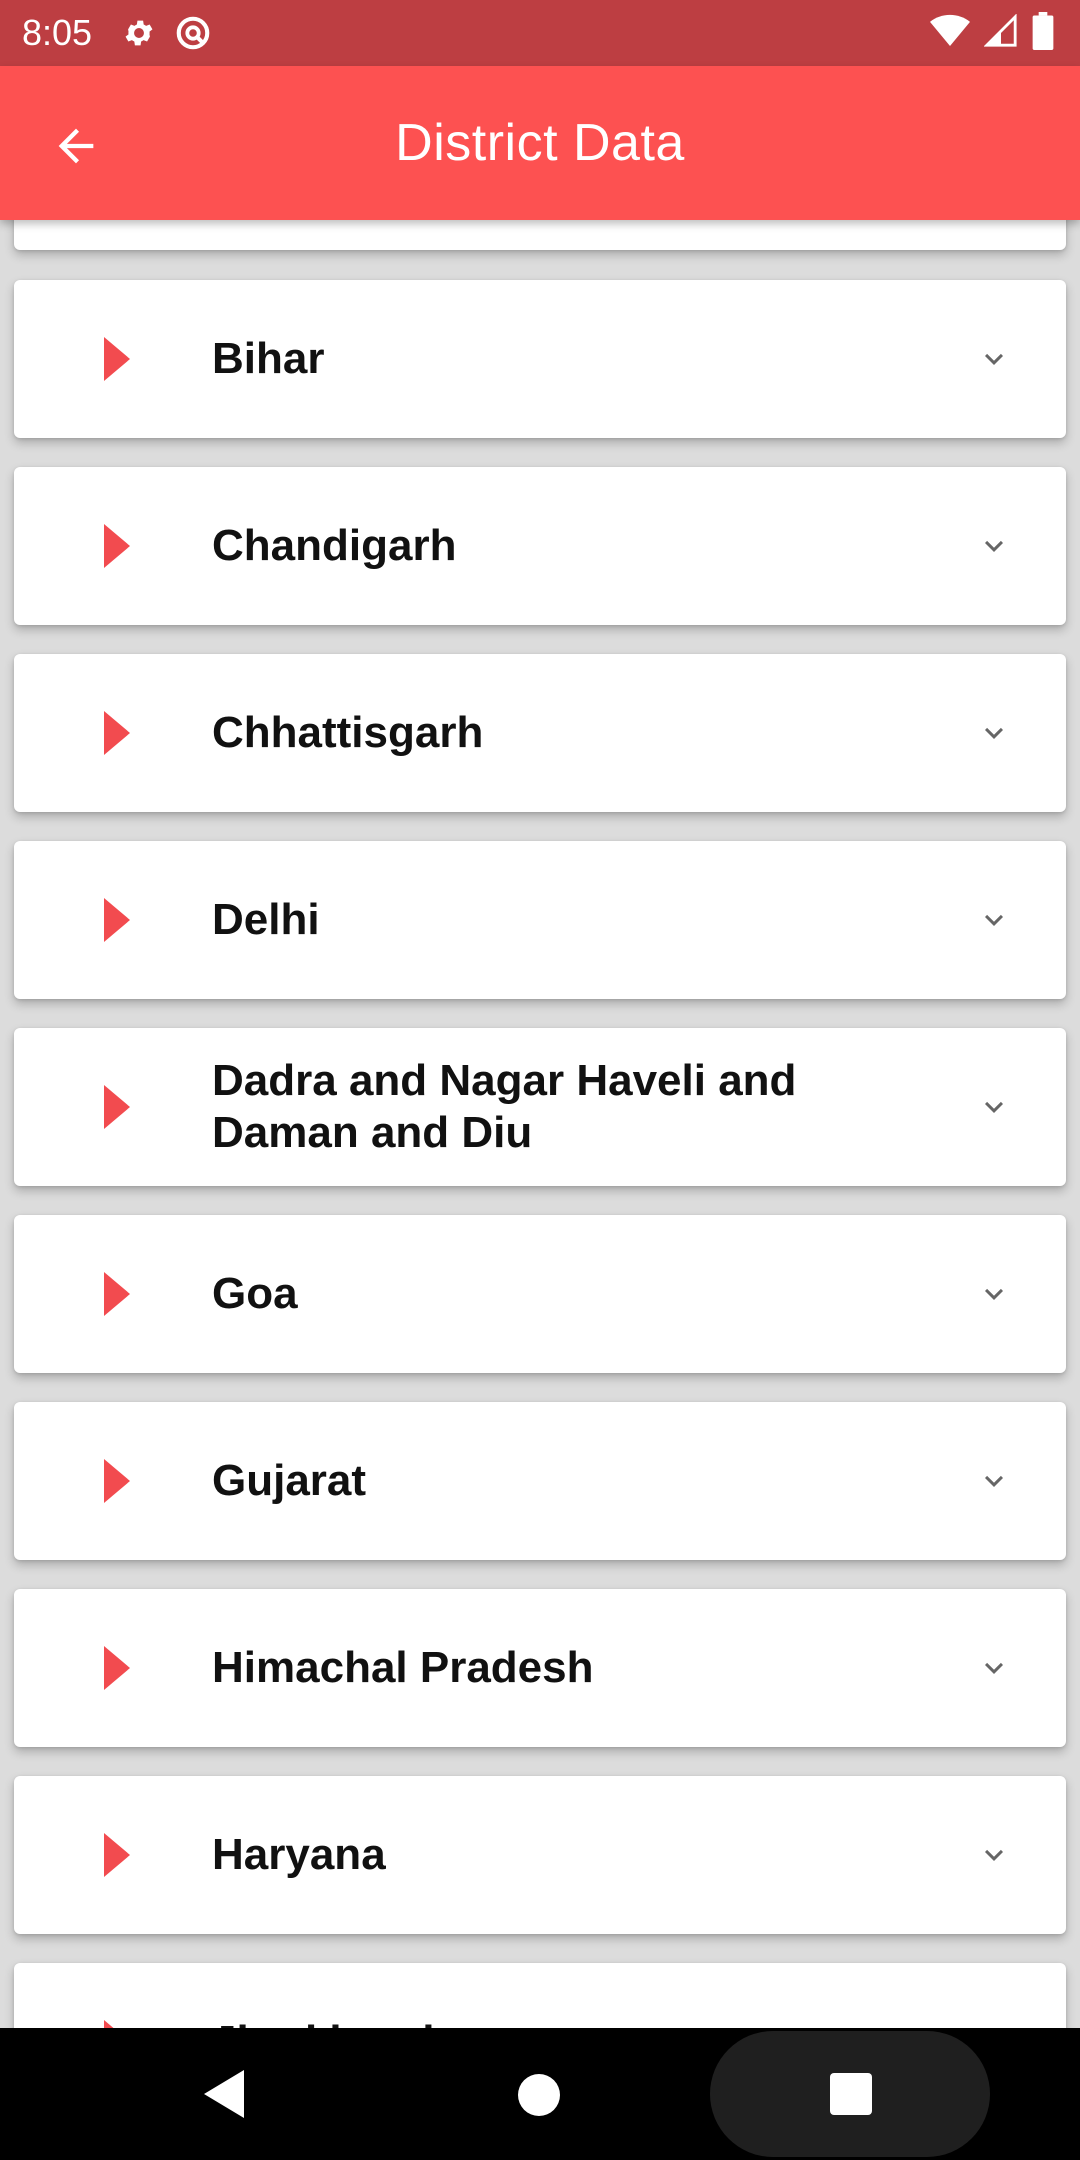 Image resolution: width=1080 pixels, height=2160 pixels. Describe the element at coordinates (540, 1294) in the screenshot. I see `list-item: Goa` at that location.